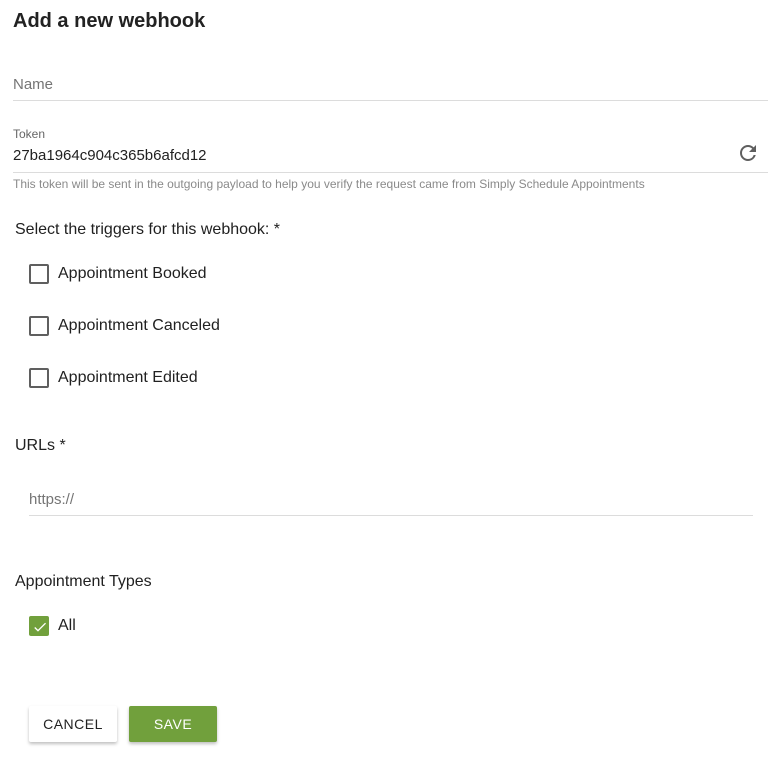  I want to click on url-field, so click(391, 500).